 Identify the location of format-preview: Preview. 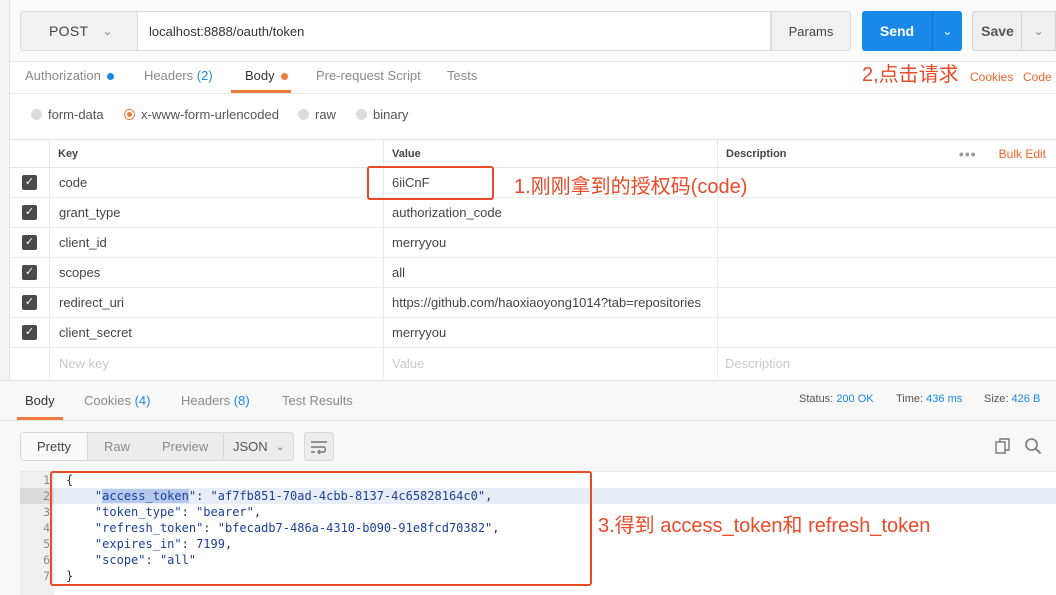
(185, 446).